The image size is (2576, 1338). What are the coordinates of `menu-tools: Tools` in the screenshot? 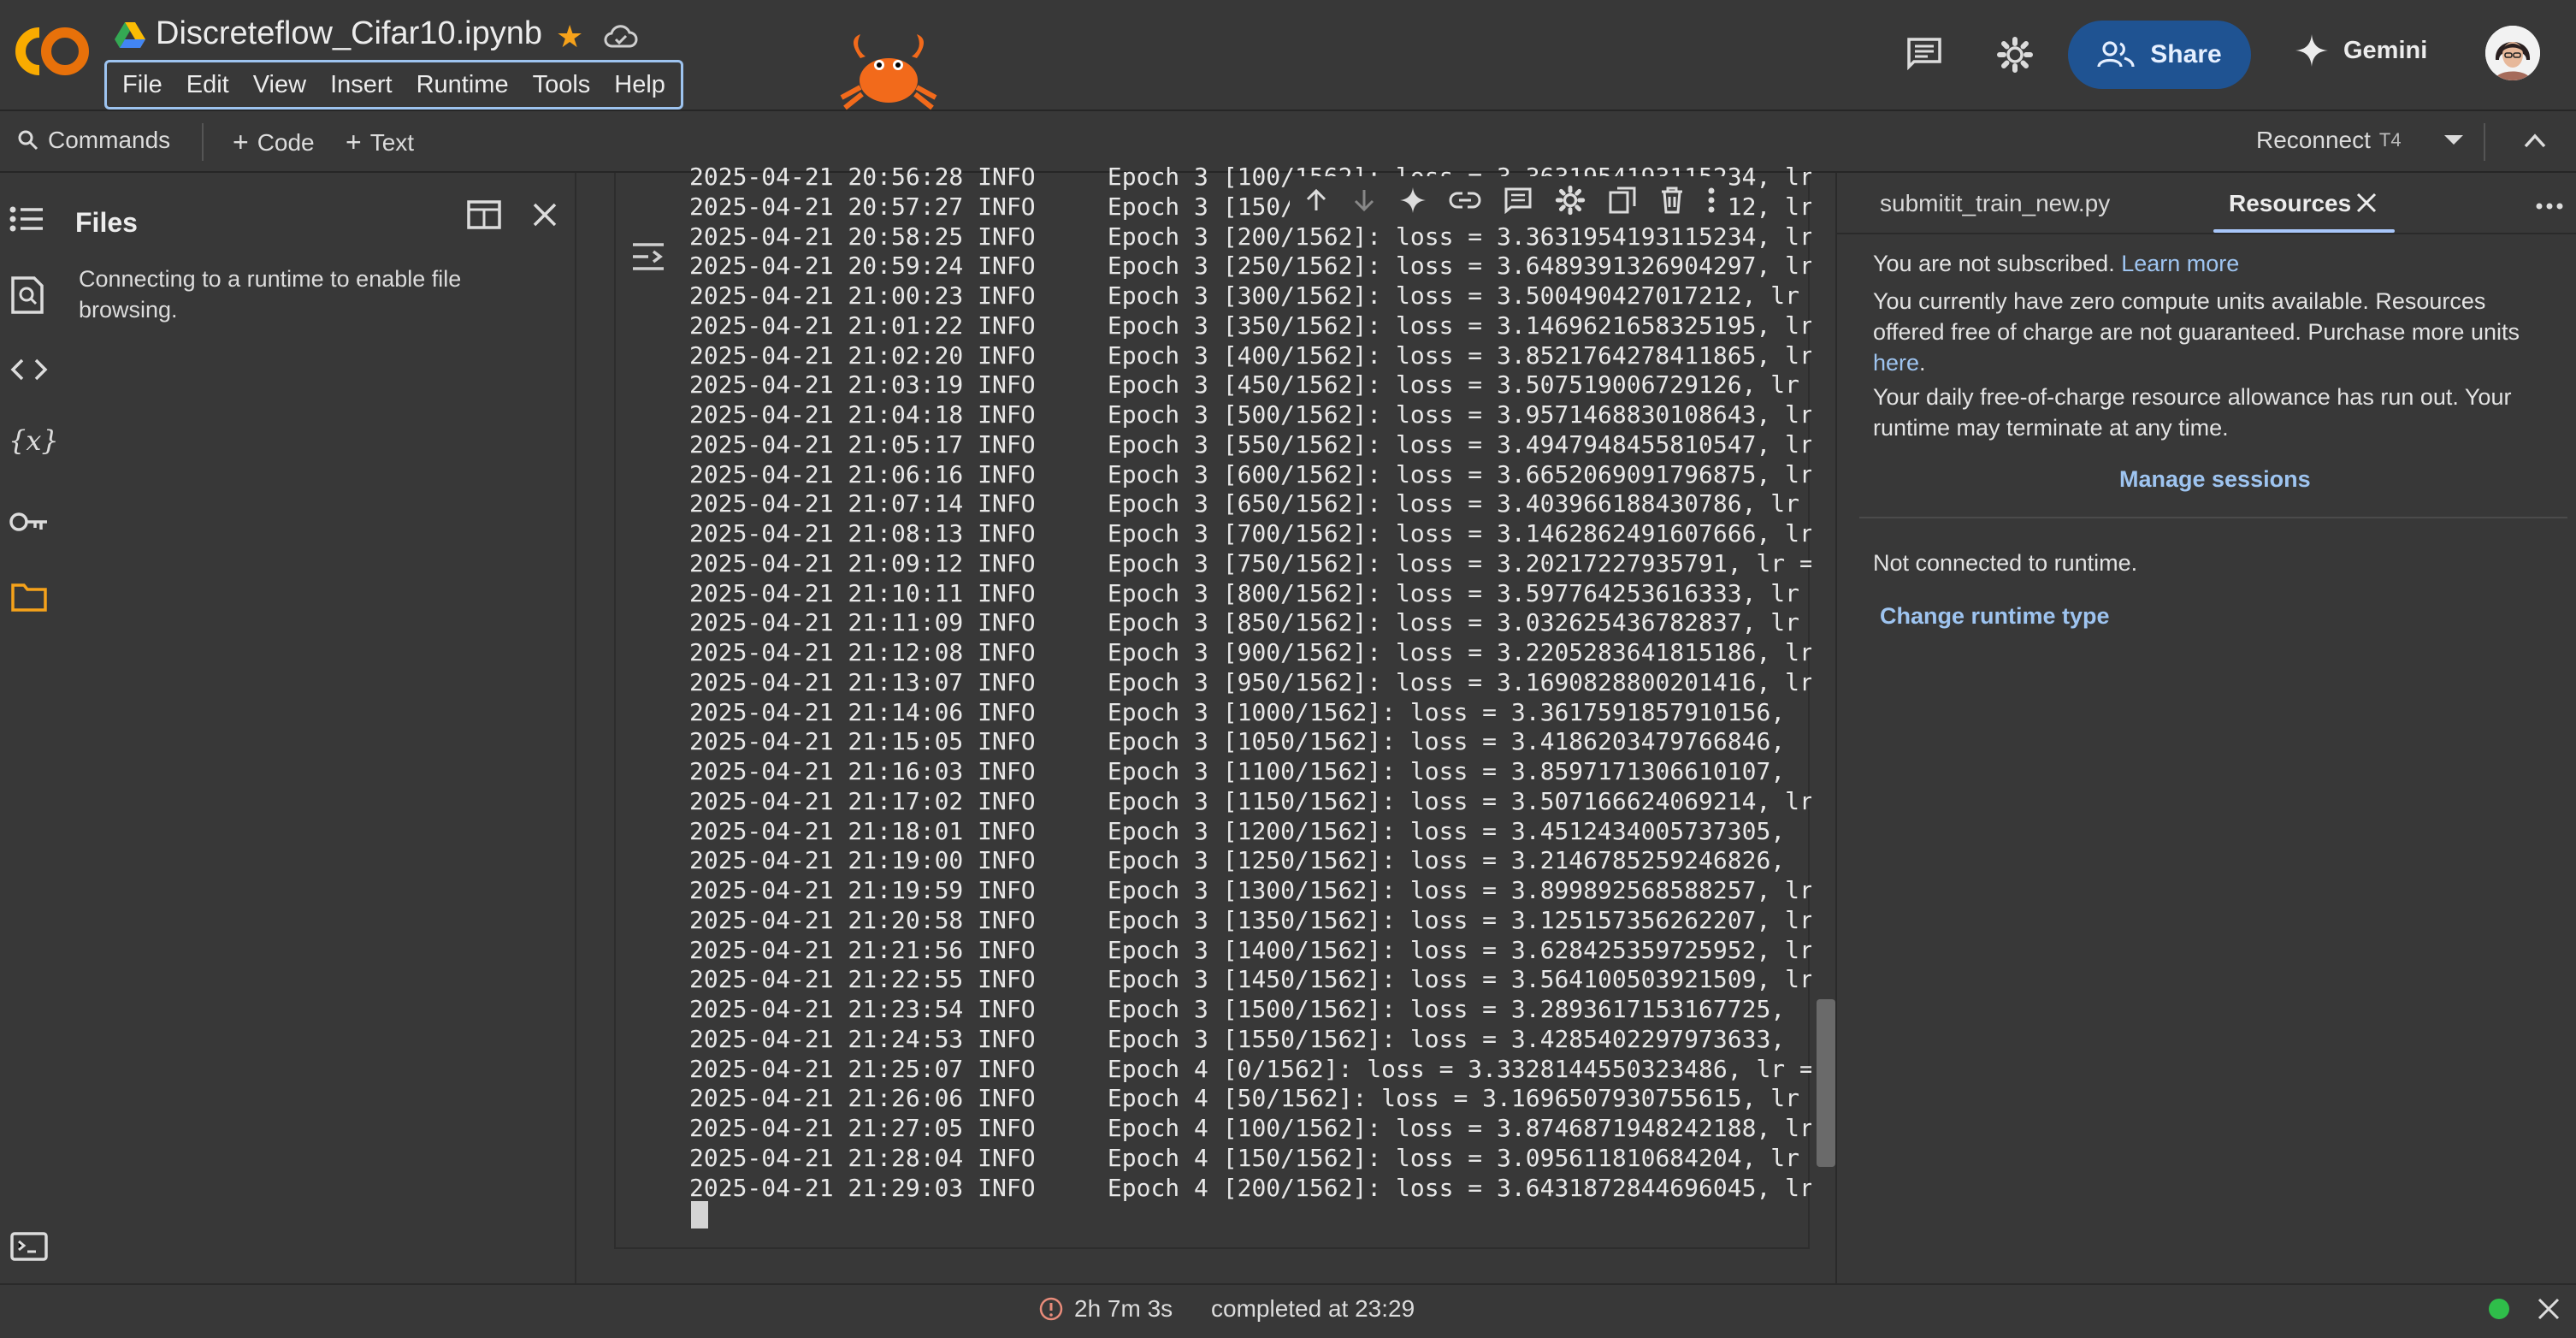 It's located at (562, 85).